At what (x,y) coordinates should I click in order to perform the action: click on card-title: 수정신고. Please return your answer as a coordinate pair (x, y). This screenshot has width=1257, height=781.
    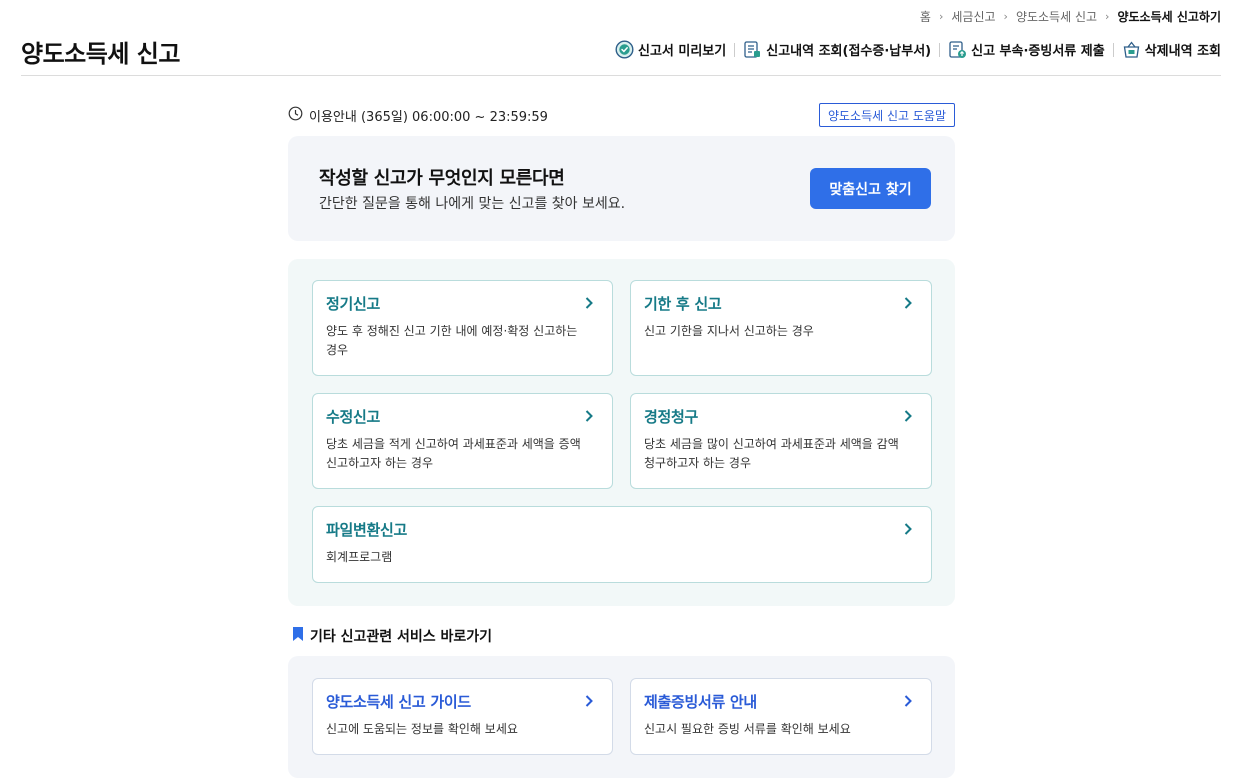
    Looking at the image, I should click on (353, 417).